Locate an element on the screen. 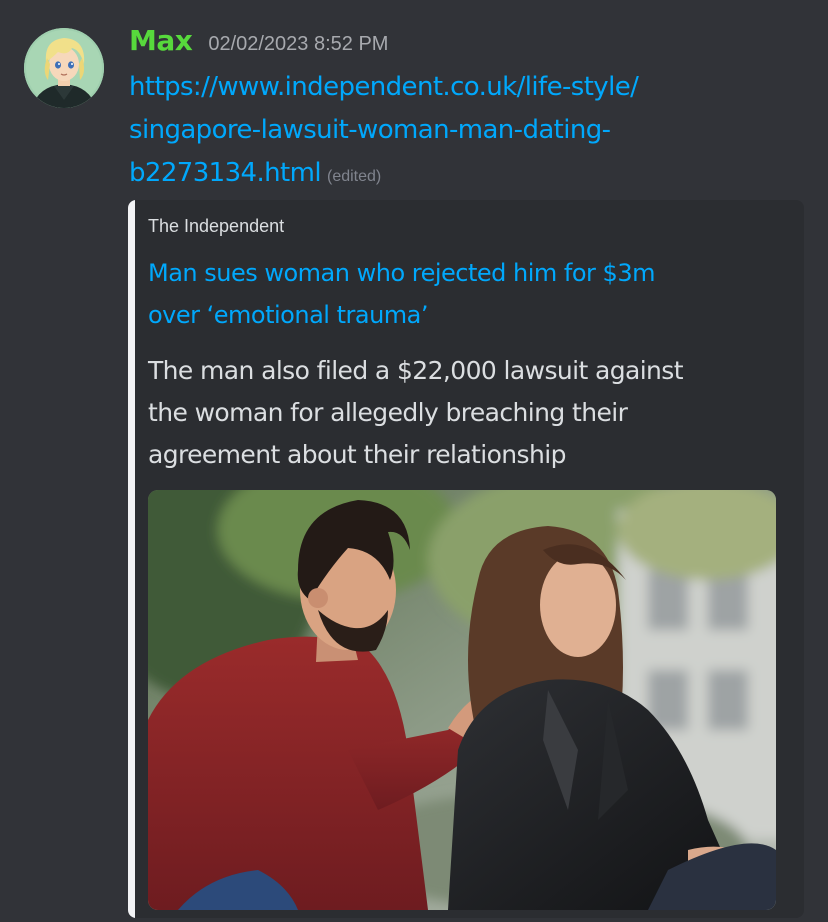 The image size is (828, 922). avatar is located at coordinates (64, 68).